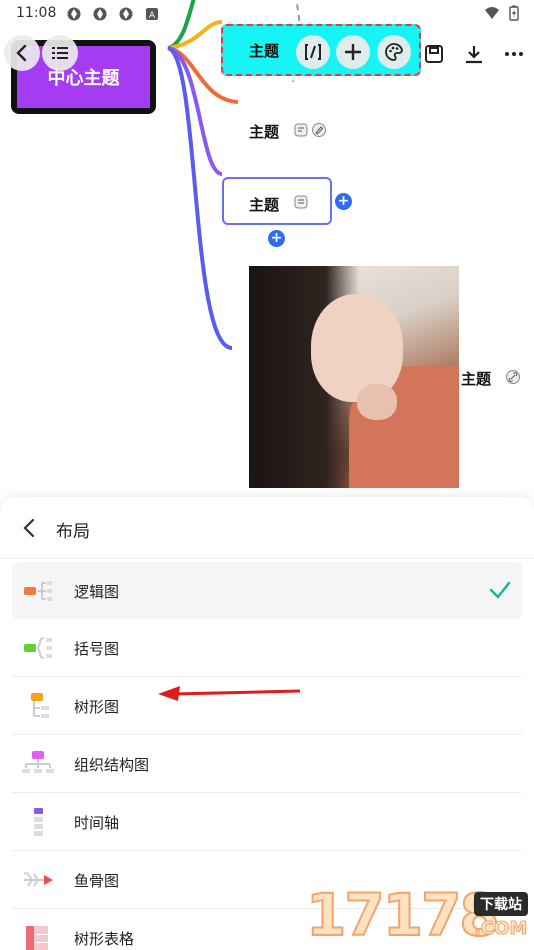  I want to click on image-hand, so click(377, 402).